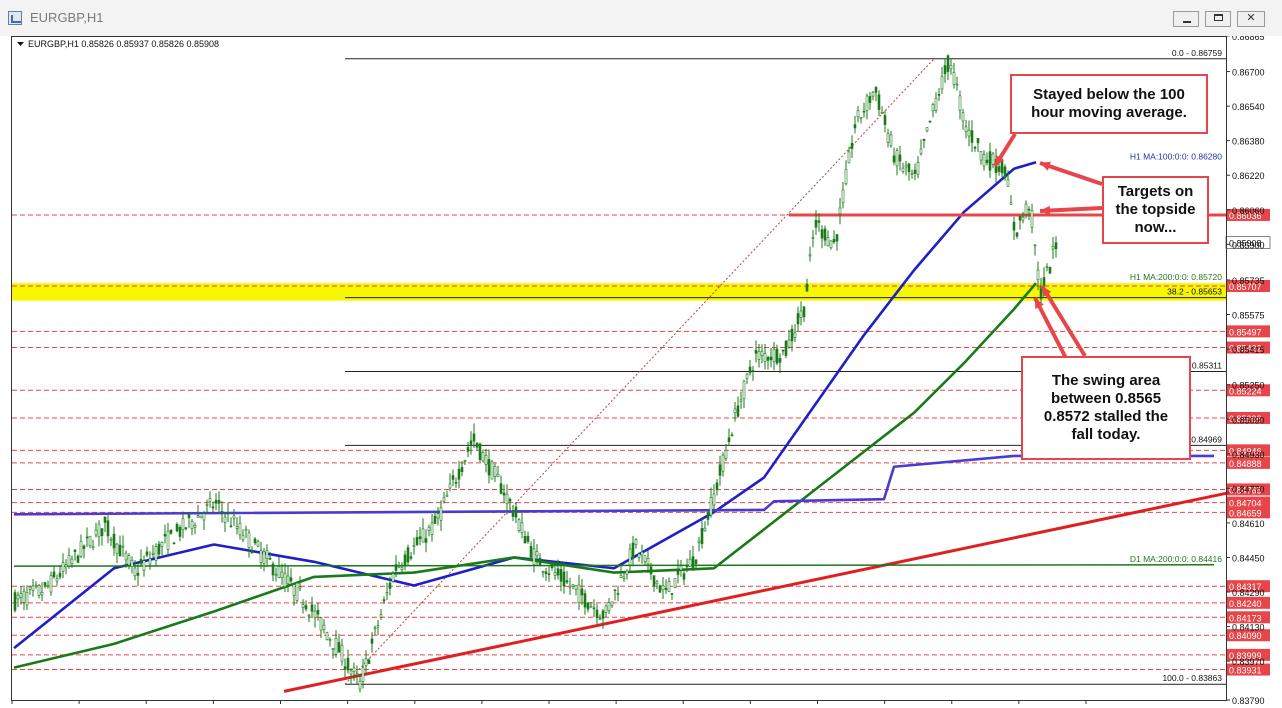 This screenshot has height=708, width=1282. Describe the element at coordinates (1248, 489) in the screenshot. I see `y-tick-label-13: 0.84770` at that location.